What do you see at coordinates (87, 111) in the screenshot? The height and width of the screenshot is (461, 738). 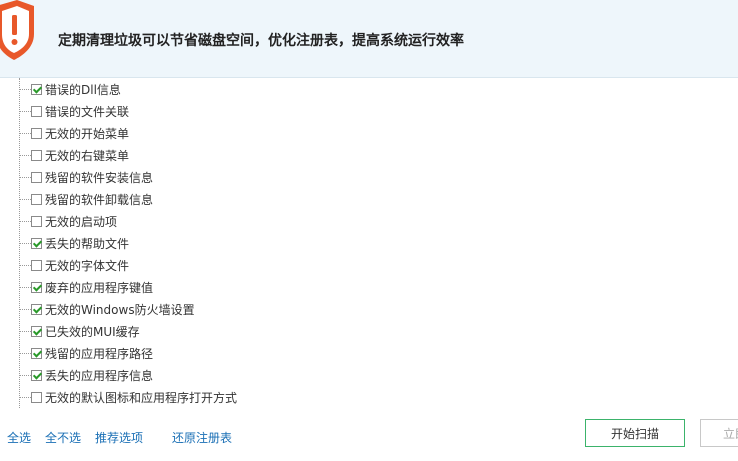 I see `item-label: 错误的文件关联` at bounding box center [87, 111].